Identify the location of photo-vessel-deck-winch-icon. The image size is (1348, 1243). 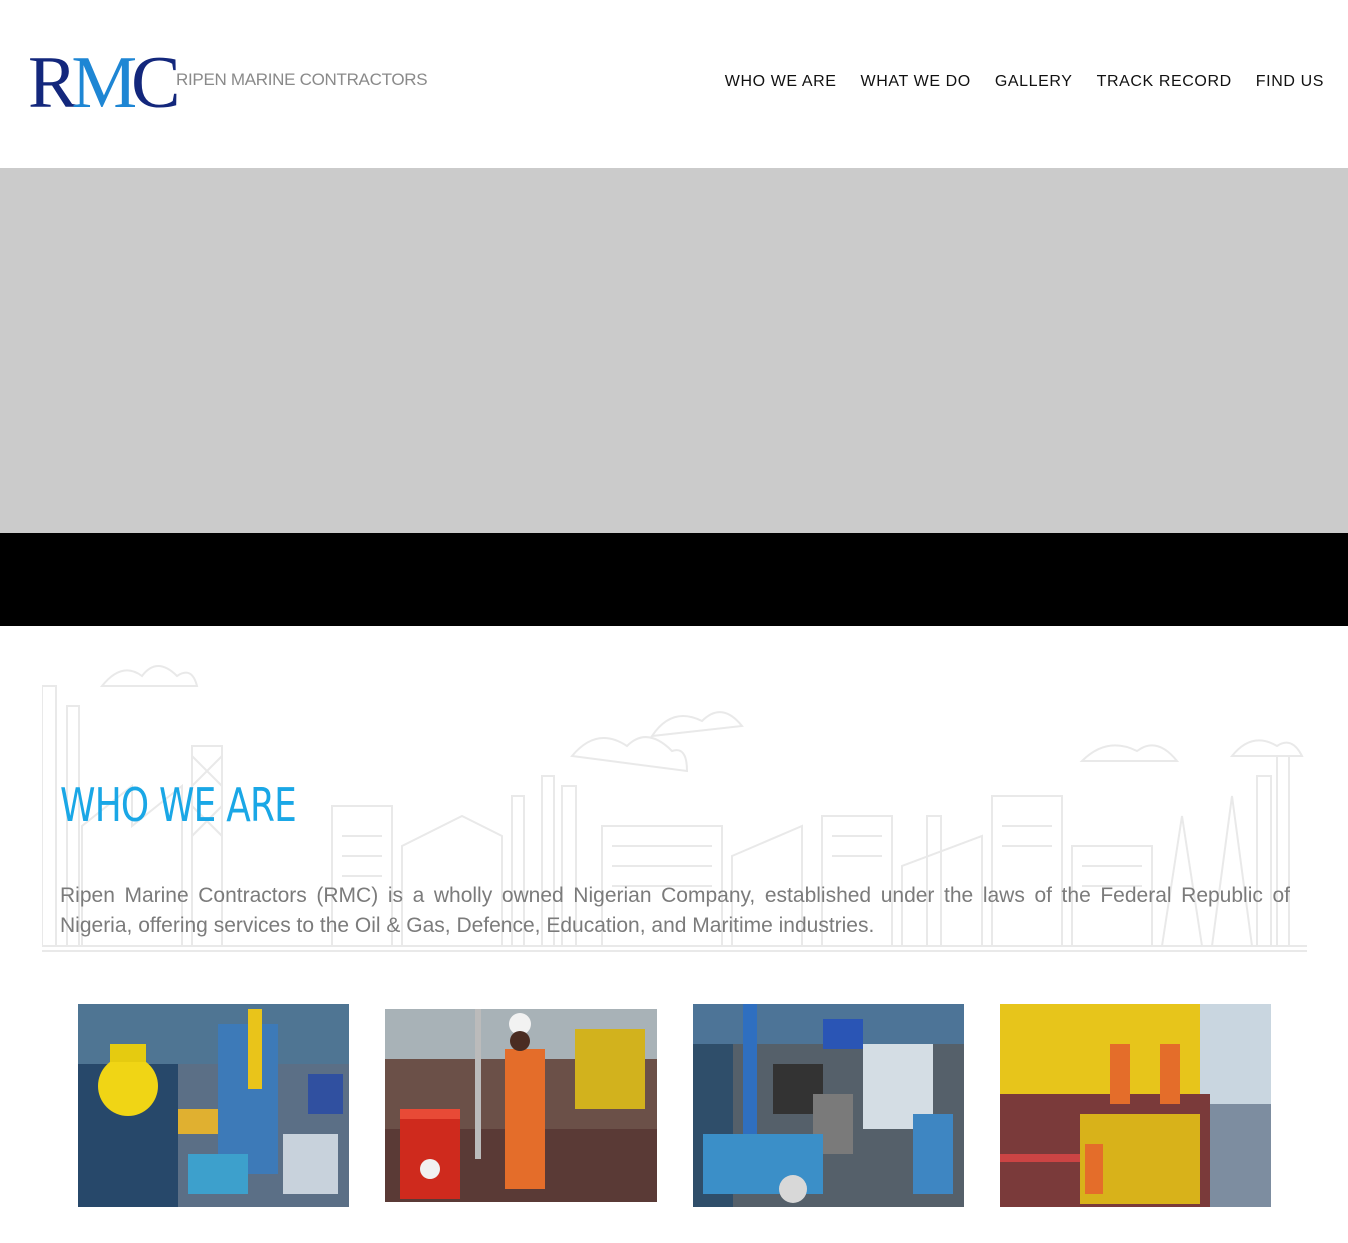
(828, 1105).